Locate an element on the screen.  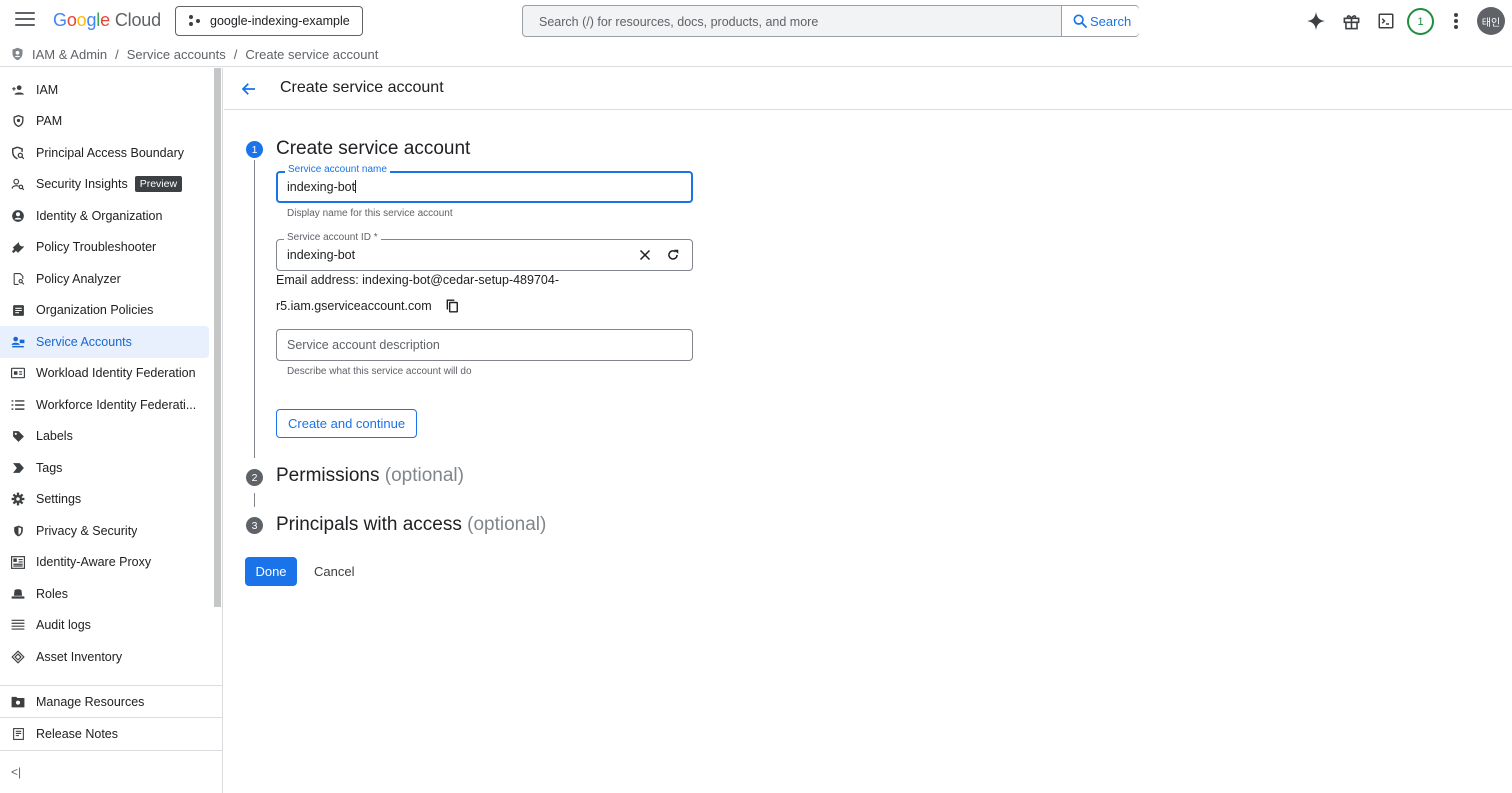
create-and-continue-button: Create and continue is located at coordinates (347, 423).